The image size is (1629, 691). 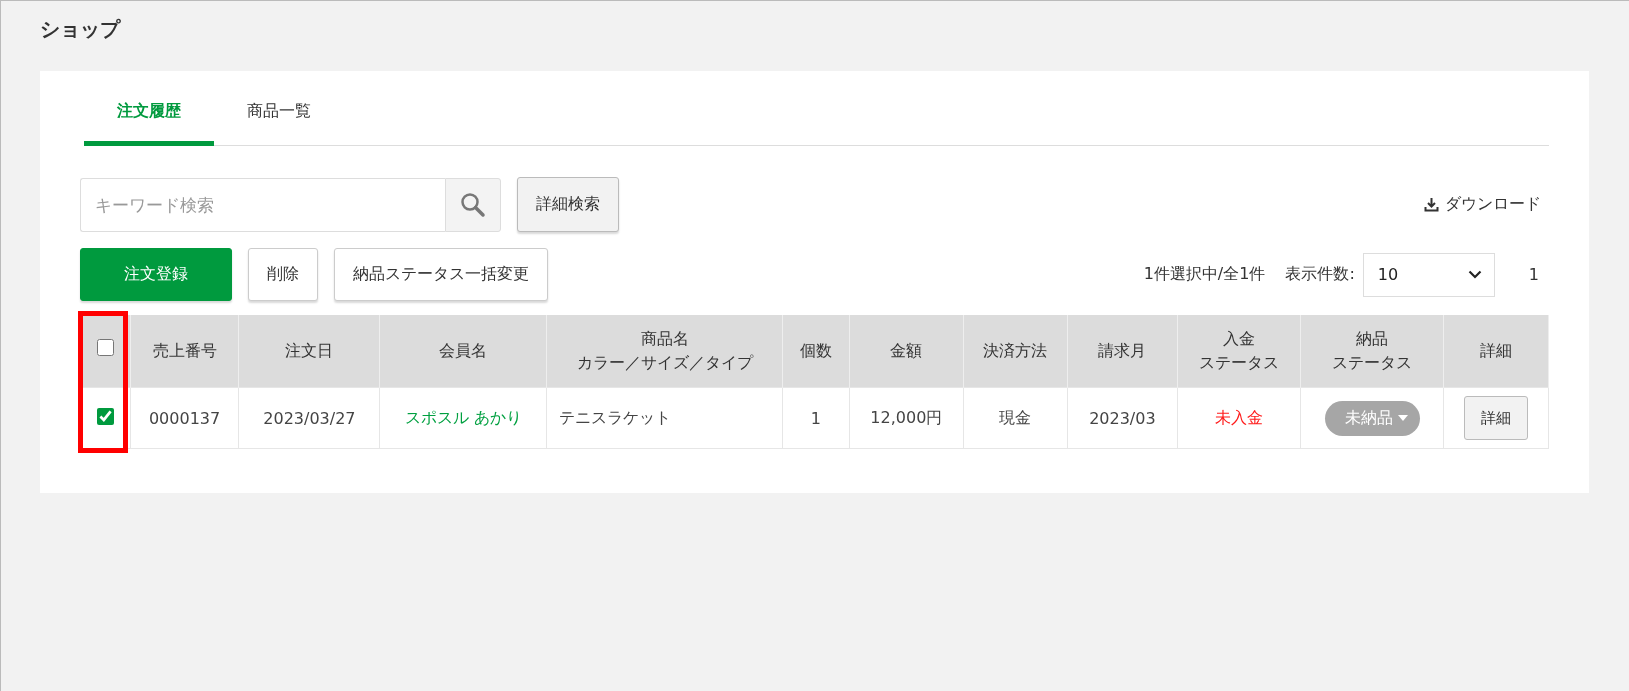 What do you see at coordinates (1431, 204) in the screenshot?
I see `download-icon` at bounding box center [1431, 204].